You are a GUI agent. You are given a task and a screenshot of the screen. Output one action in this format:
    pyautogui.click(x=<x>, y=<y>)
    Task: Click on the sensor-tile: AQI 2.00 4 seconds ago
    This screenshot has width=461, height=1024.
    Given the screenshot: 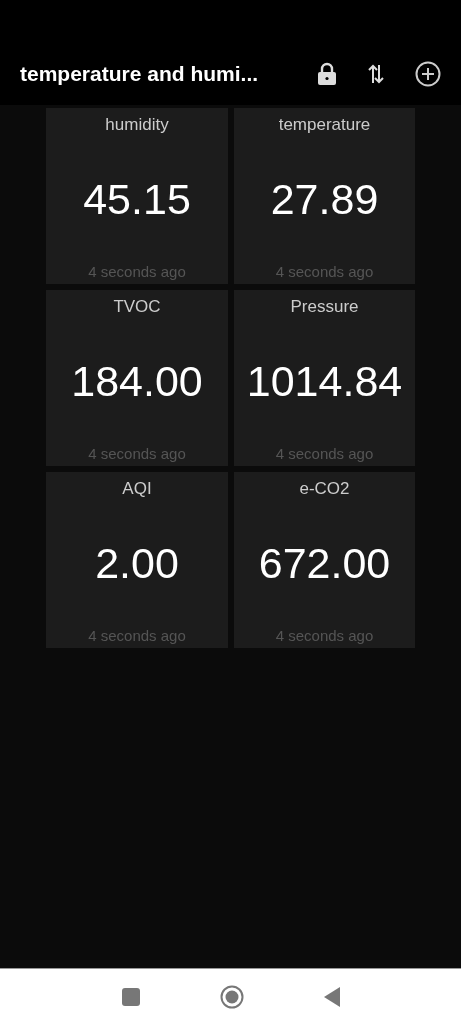 What is the action you would take?
    pyautogui.click(x=137, y=560)
    